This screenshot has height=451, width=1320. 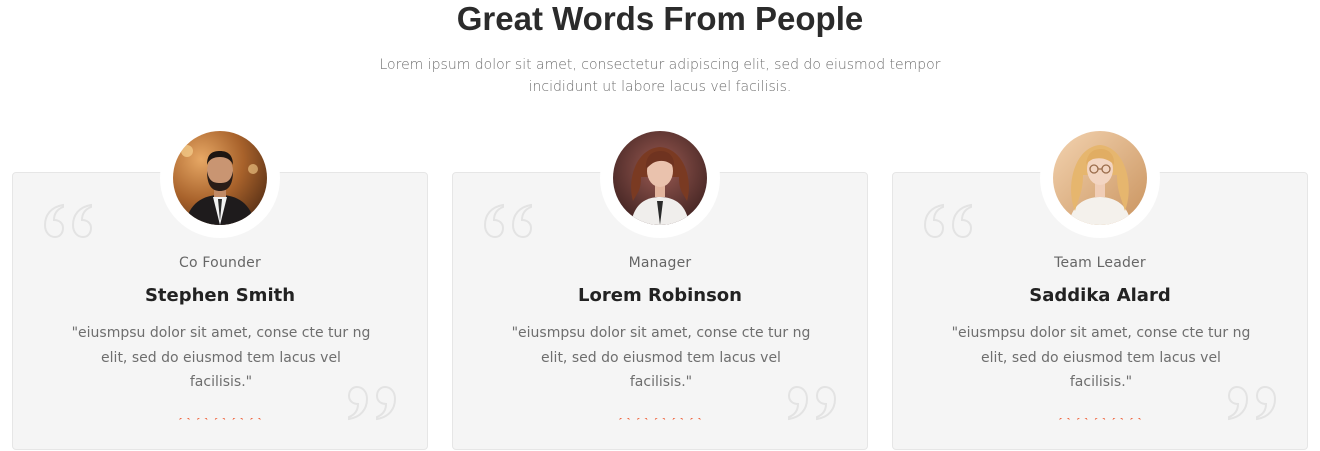 What do you see at coordinates (220, 263) in the screenshot?
I see `testimonial-role: Co Founder` at bounding box center [220, 263].